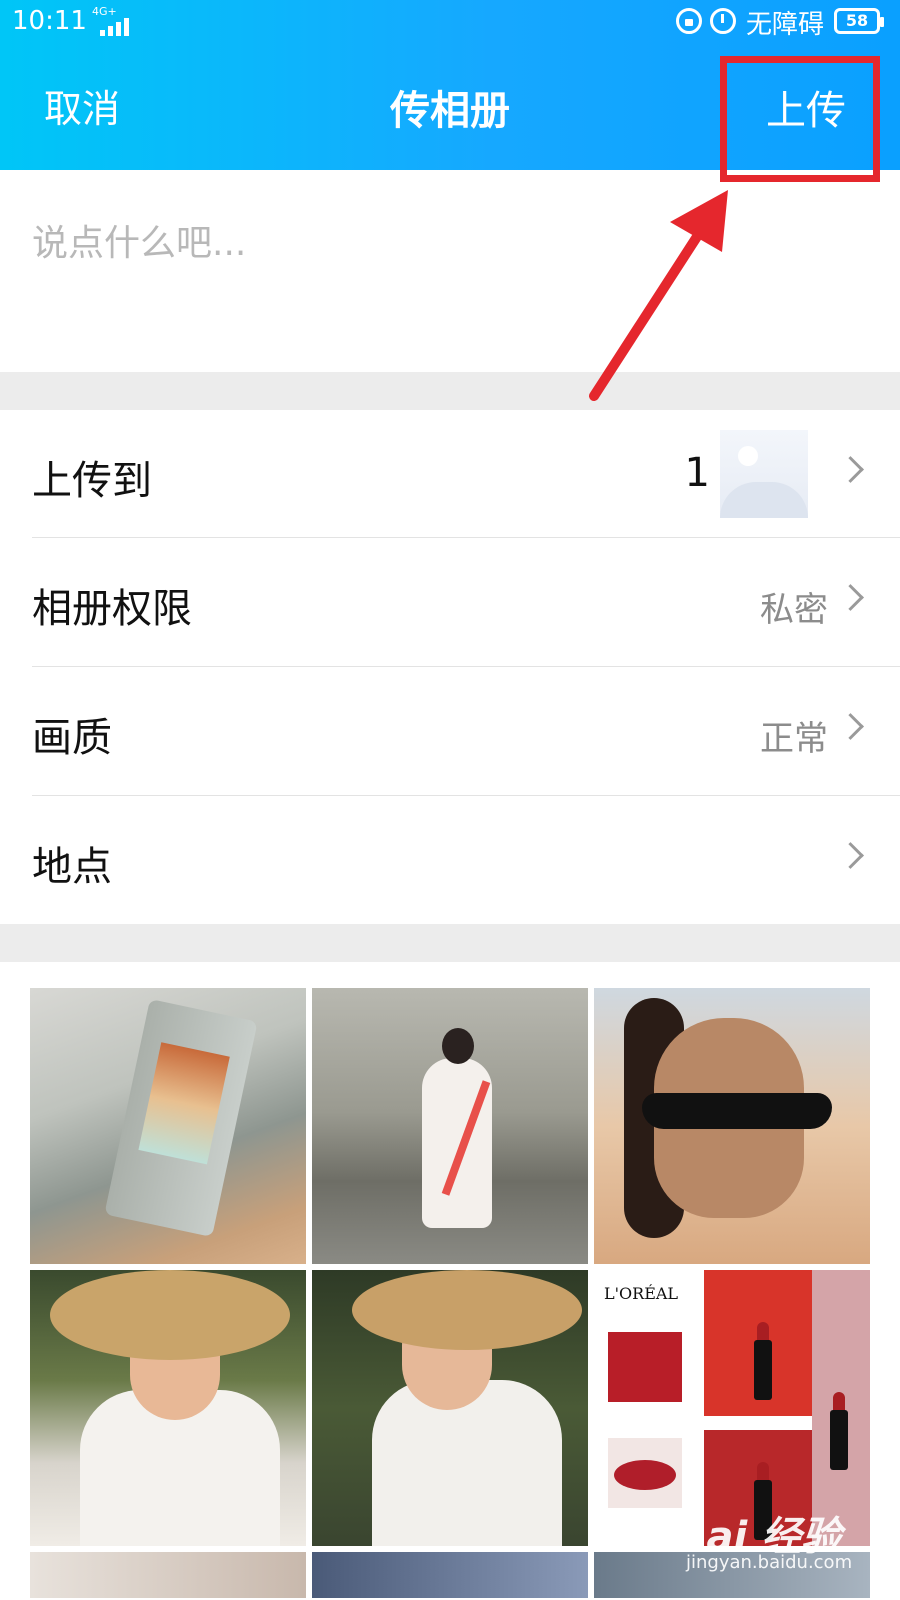 The image size is (900, 1600). Describe the element at coordinates (794, 610) in the screenshot. I see `permission-value: 私密` at that location.